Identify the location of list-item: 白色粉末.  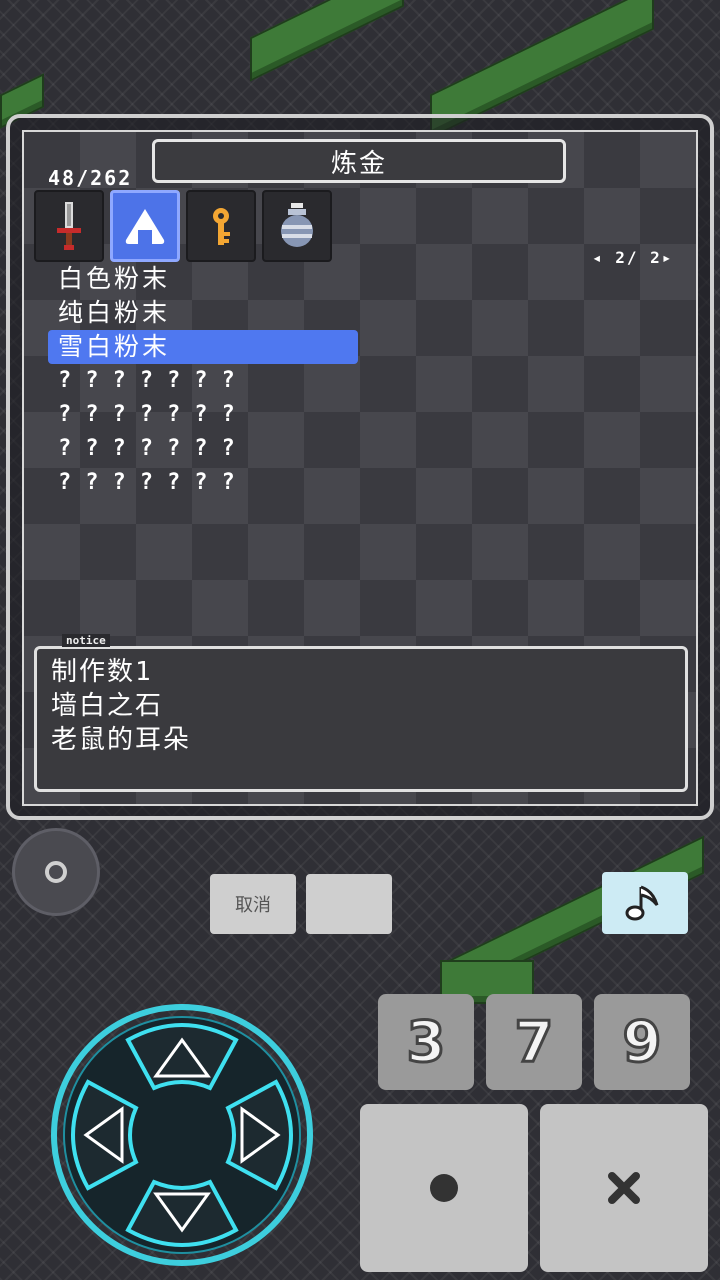
(203, 279).